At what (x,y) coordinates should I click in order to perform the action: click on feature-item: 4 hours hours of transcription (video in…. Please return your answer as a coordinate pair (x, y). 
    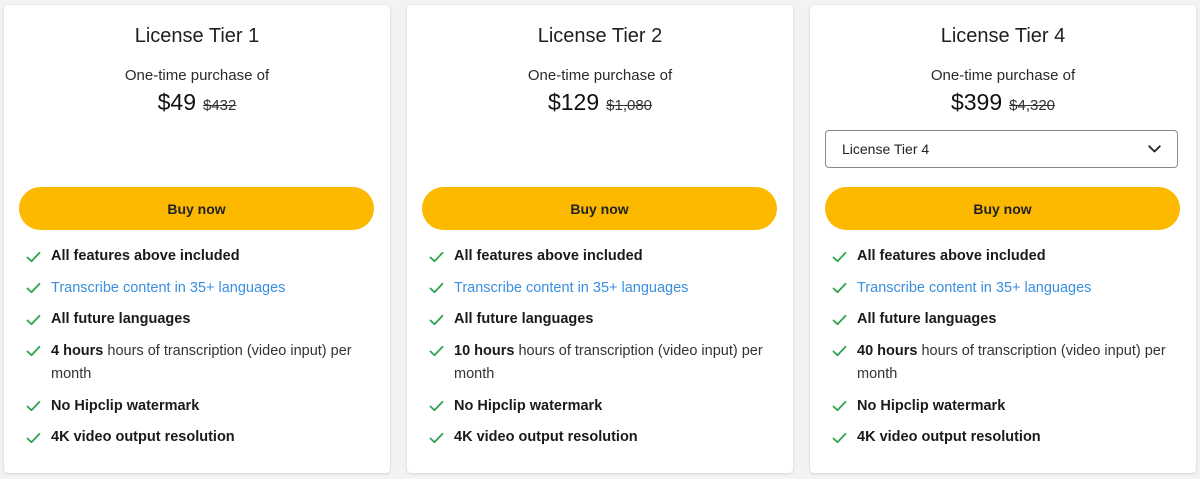
    Looking at the image, I should click on (201, 363).